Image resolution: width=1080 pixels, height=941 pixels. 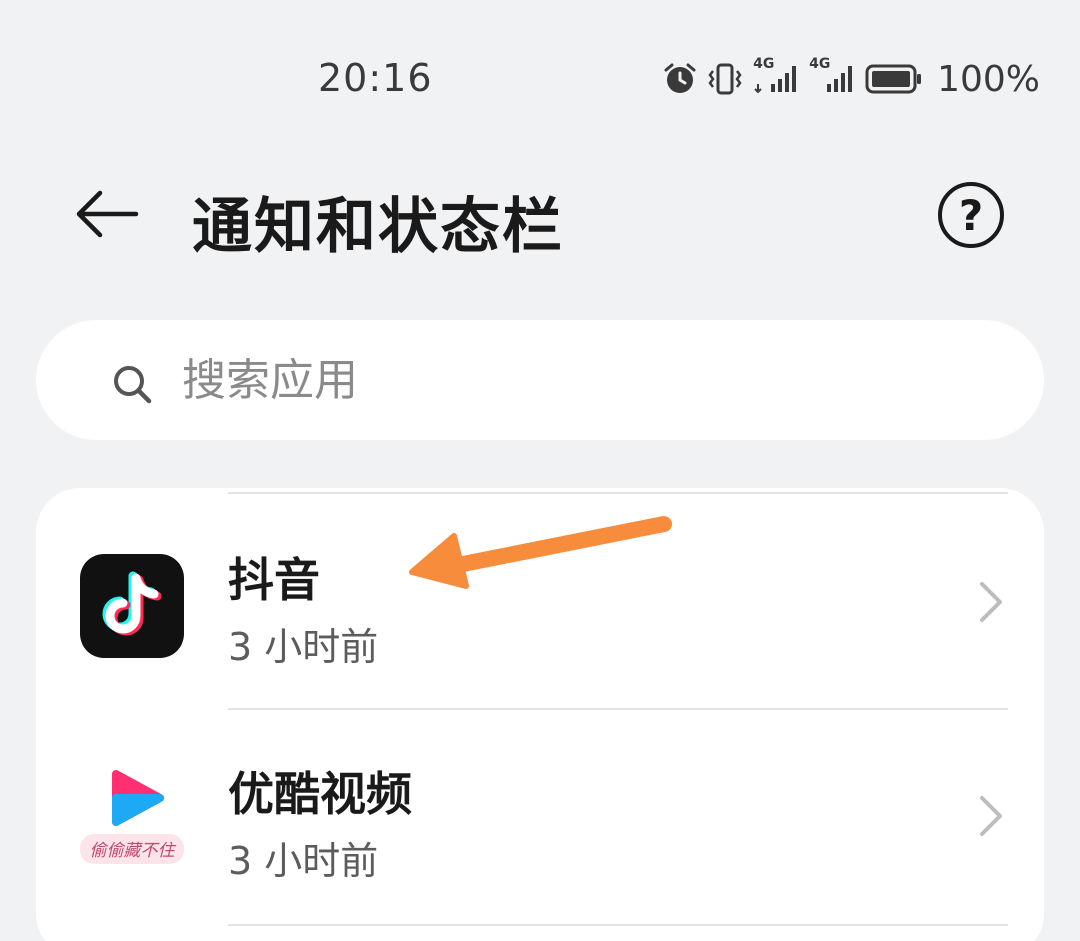 I want to click on help-icon: ?, so click(x=971, y=215).